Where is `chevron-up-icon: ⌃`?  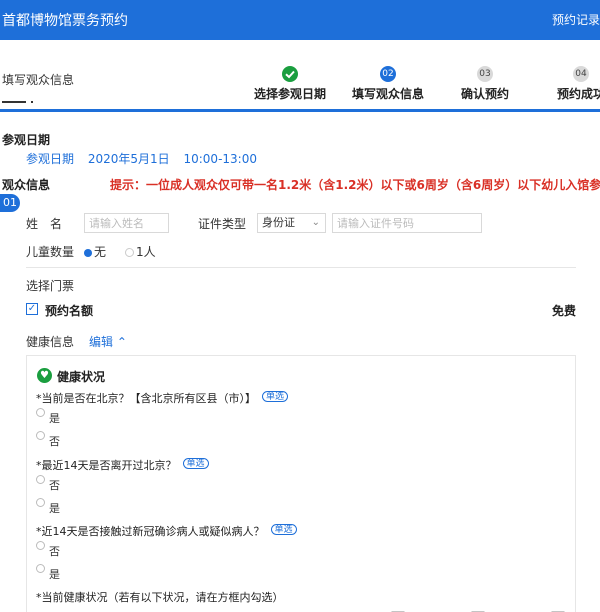 chevron-up-icon: ⌃ is located at coordinates (121, 342).